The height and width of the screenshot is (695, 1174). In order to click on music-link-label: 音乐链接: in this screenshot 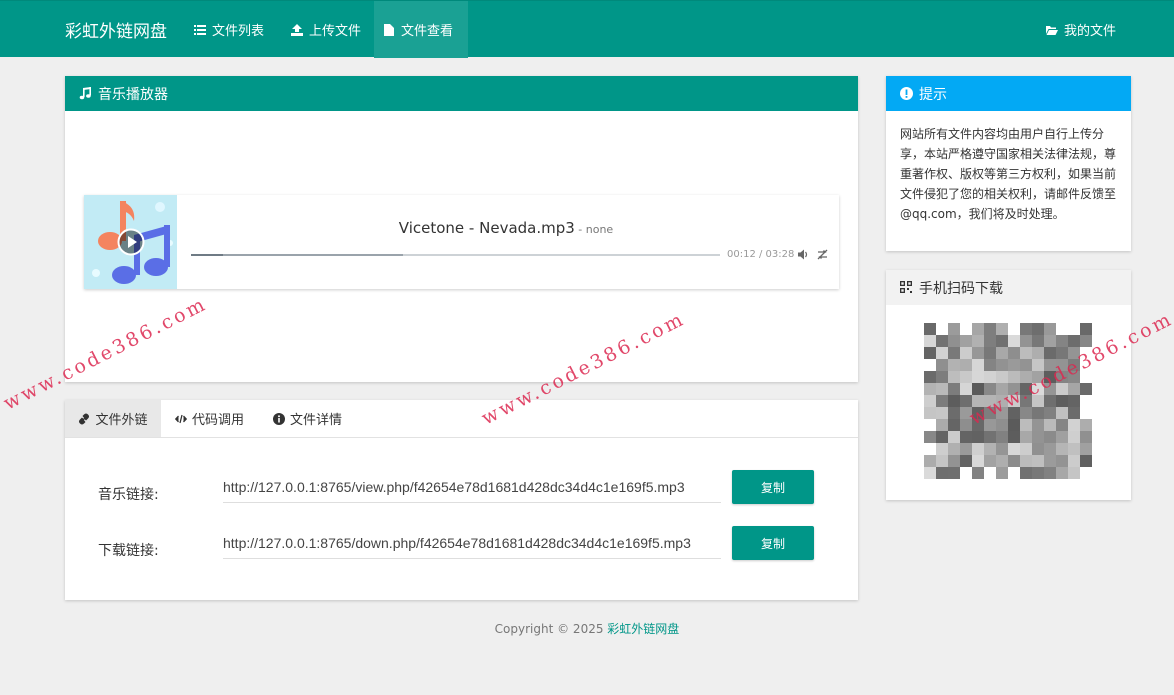, I will do `click(128, 495)`.